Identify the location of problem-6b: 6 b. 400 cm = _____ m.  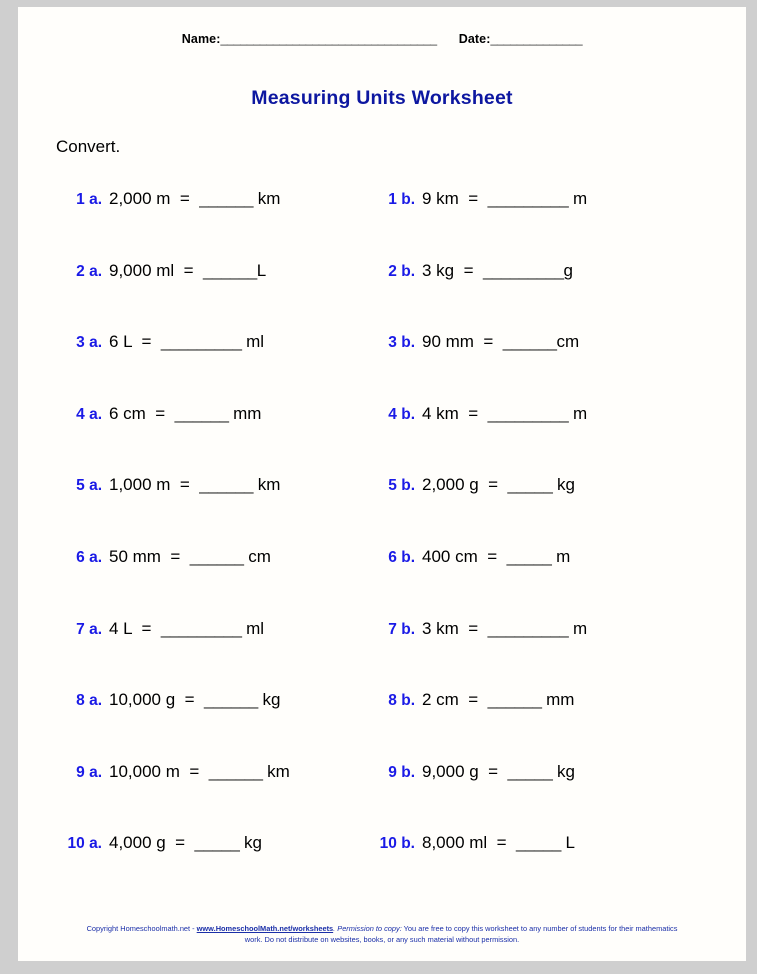
(528, 557).